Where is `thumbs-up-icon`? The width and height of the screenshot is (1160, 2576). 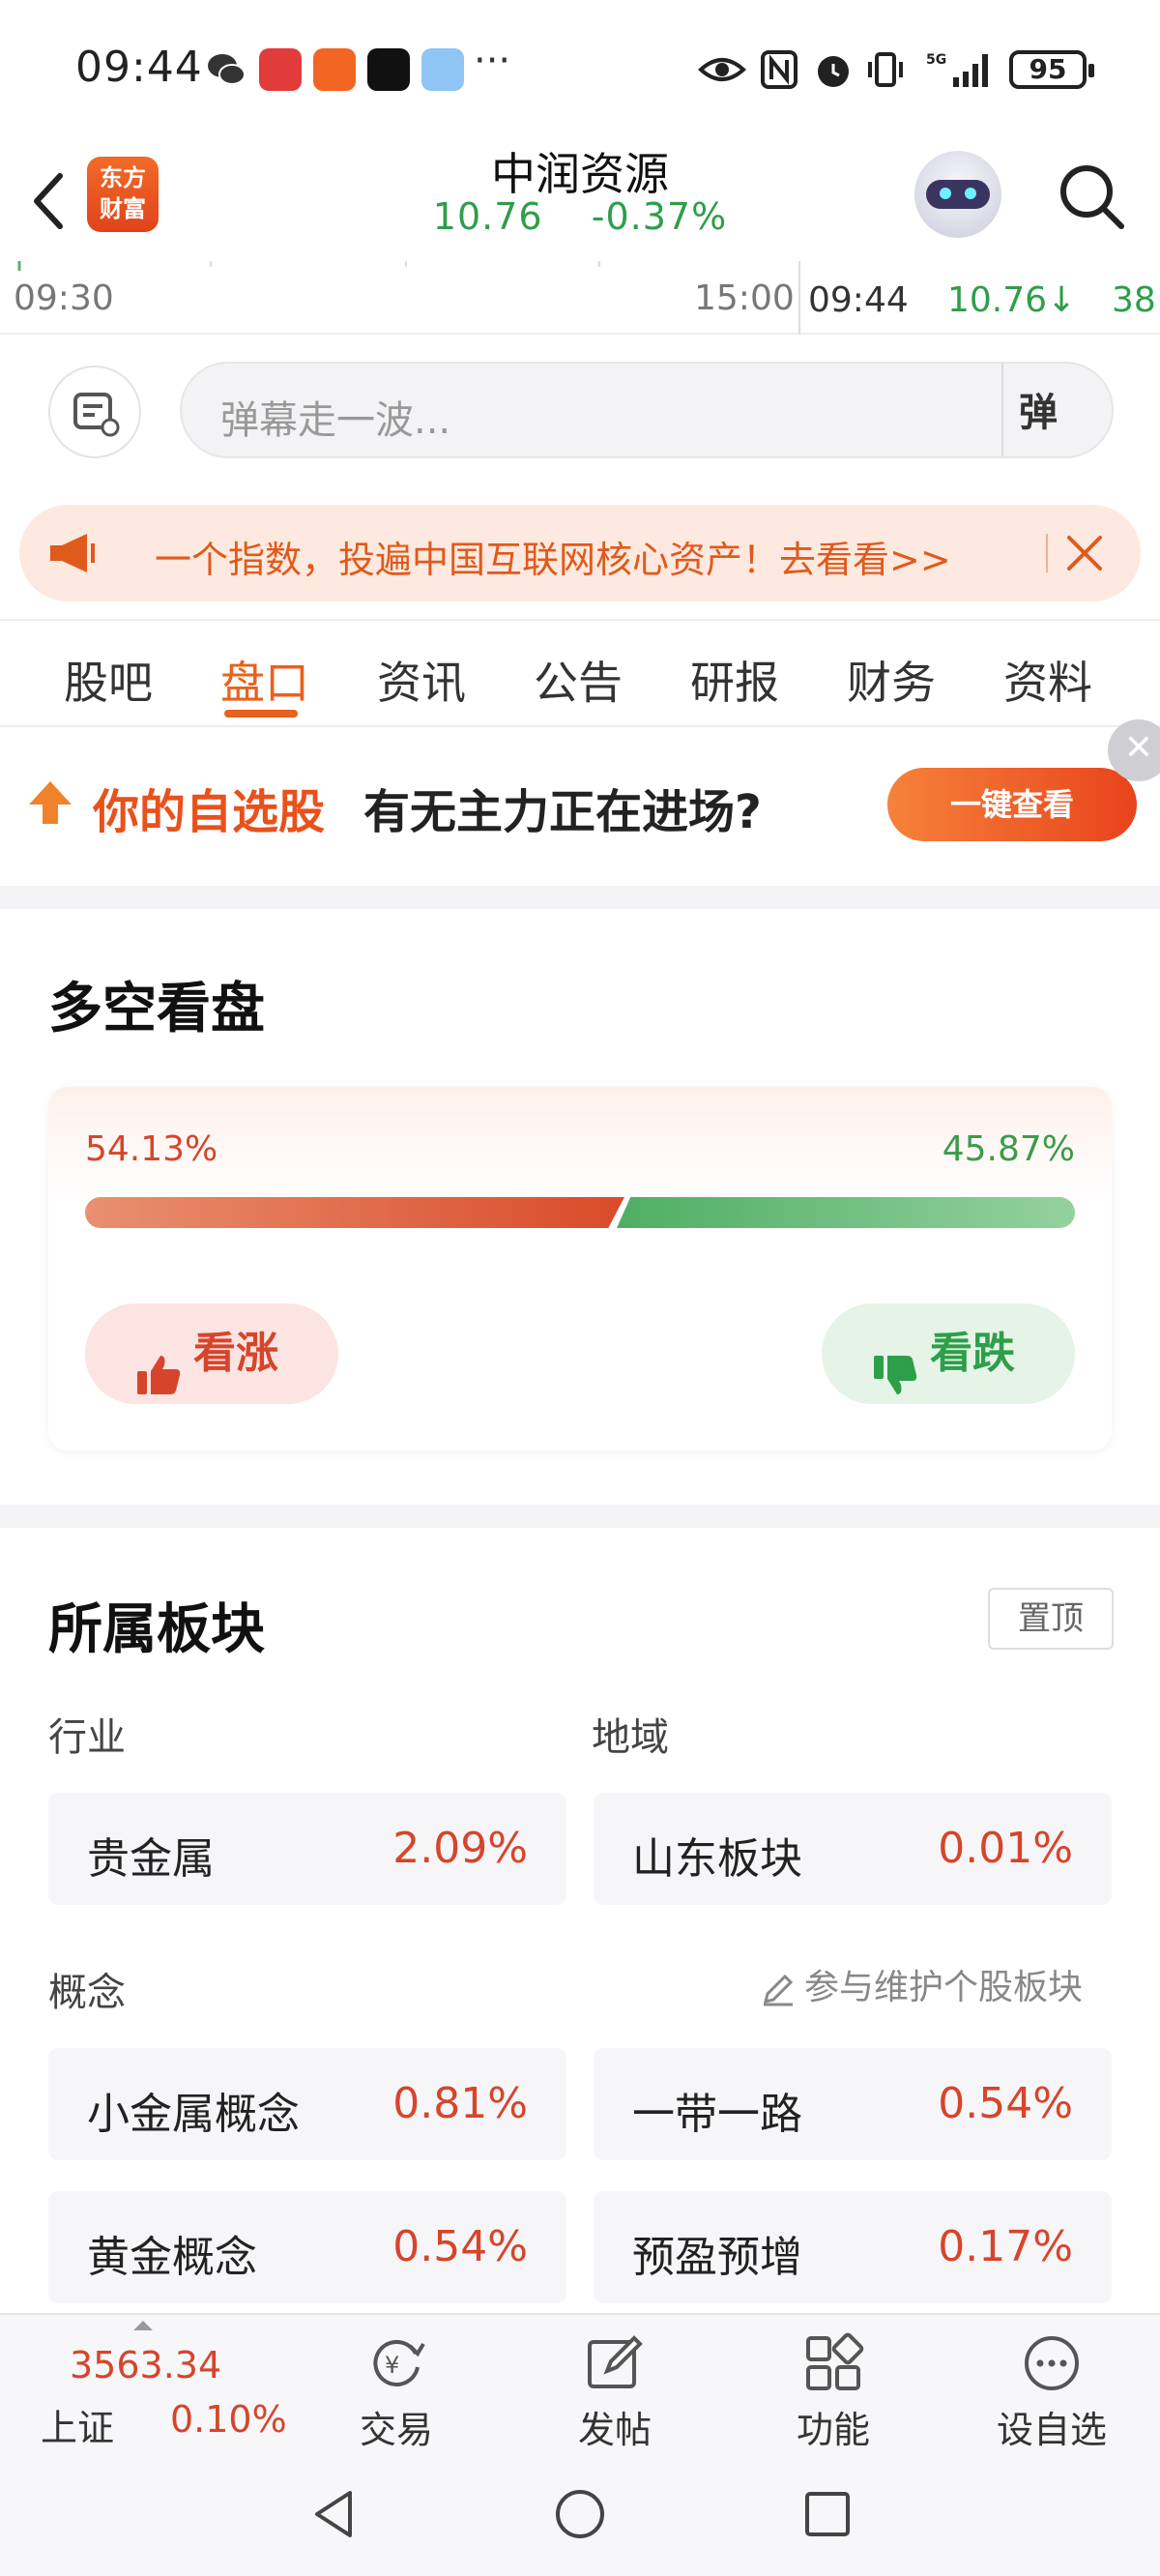
thumbs-up-icon is located at coordinates (159, 1363).